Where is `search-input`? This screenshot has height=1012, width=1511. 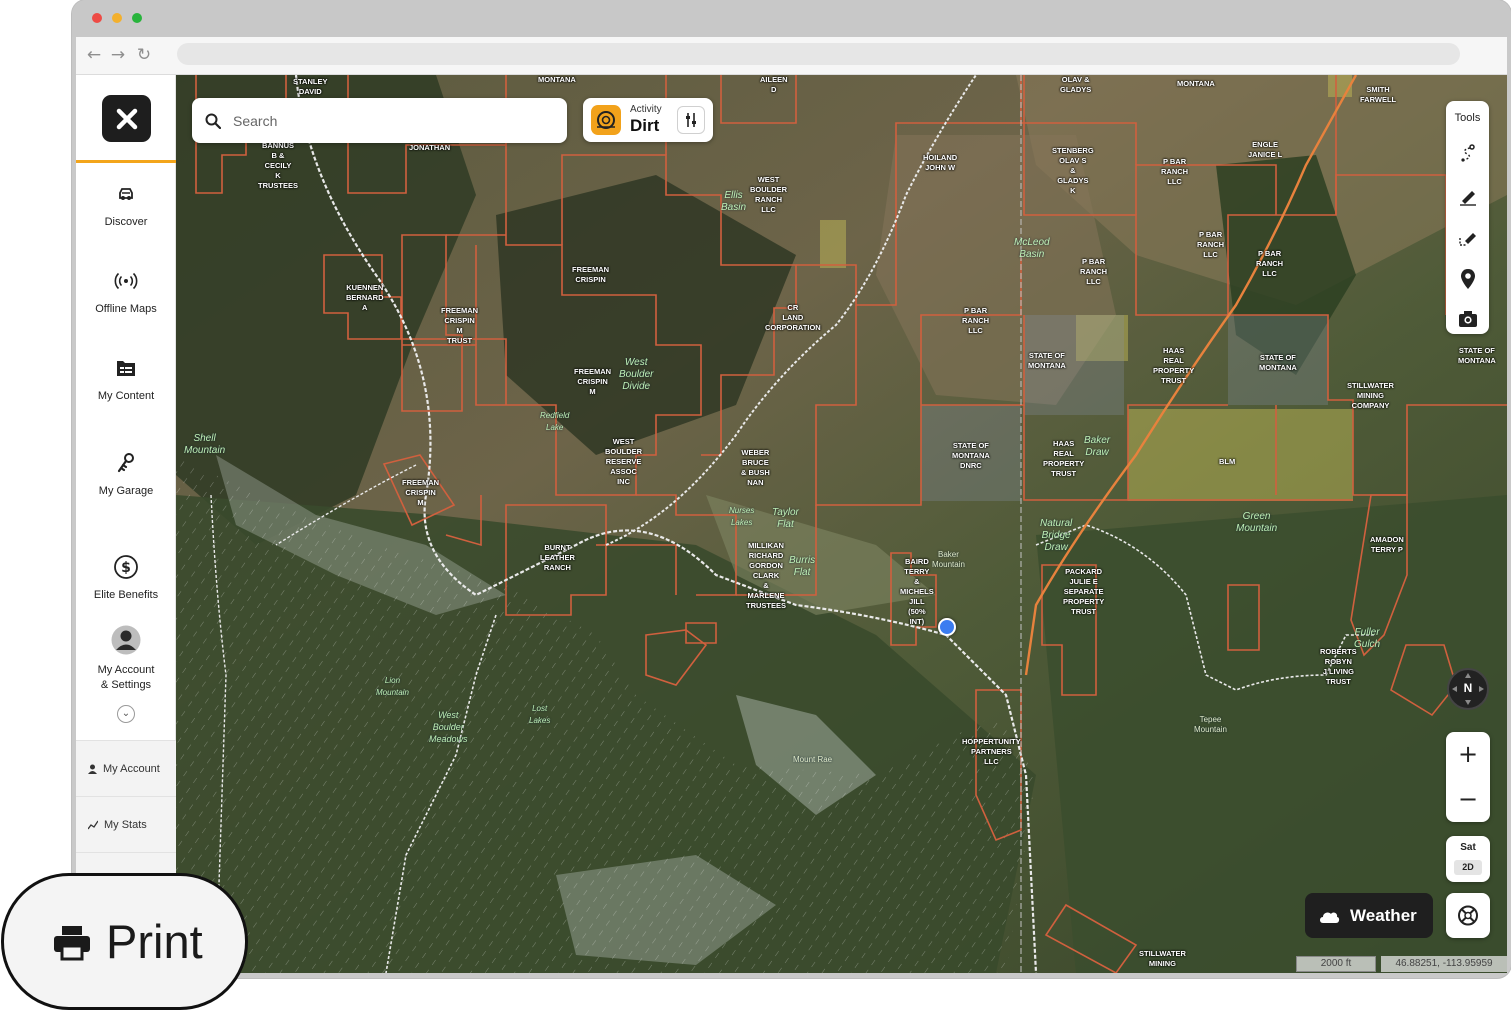 search-input is located at coordinates (383, 120).